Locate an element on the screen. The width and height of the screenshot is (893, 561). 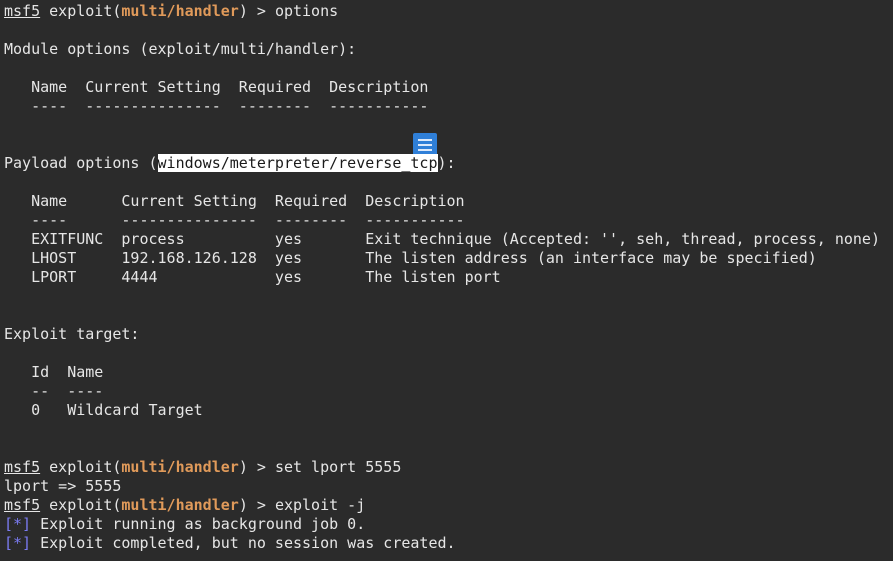
command-text: options is located at coordinates (306, 11).